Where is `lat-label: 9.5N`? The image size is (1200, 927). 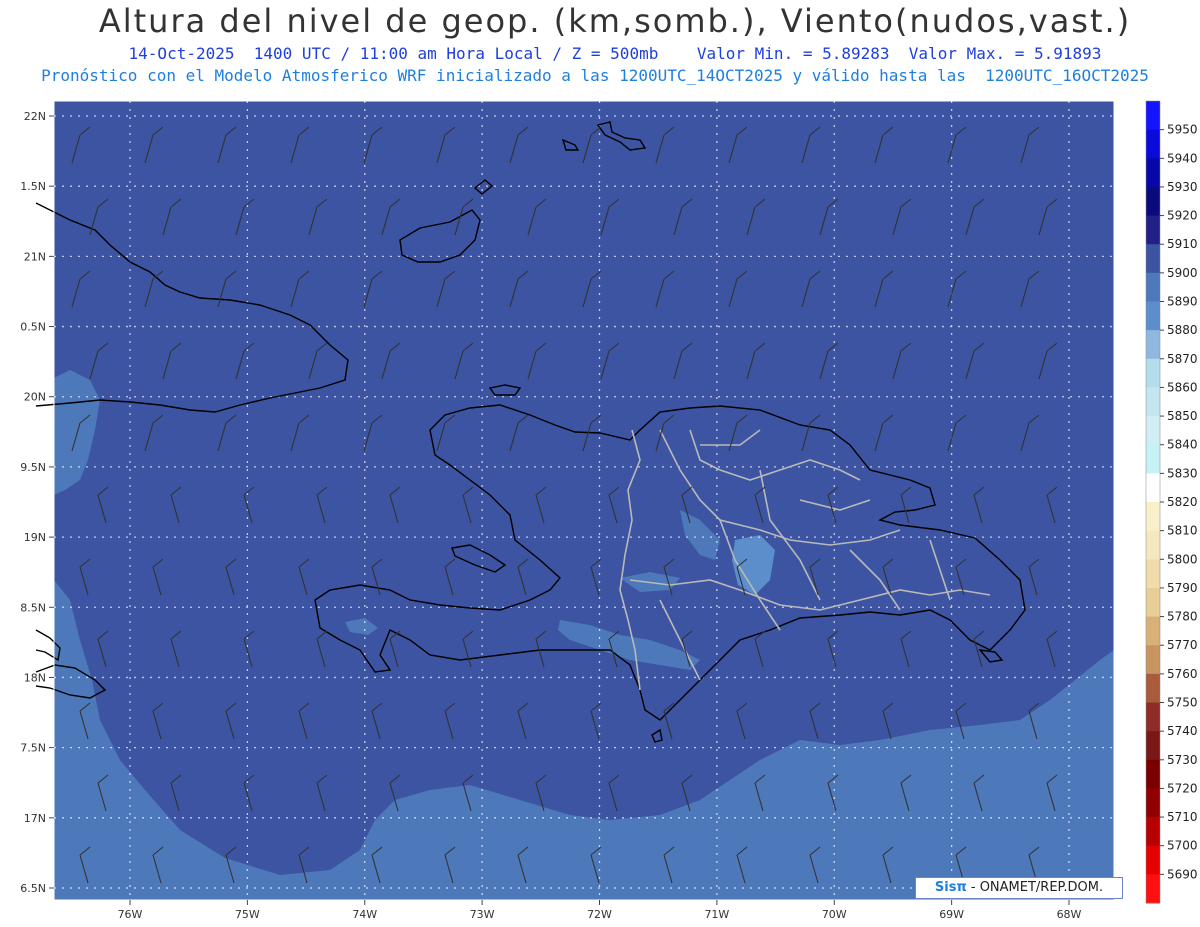 lat-label: 9.5N is located at coordinates (33, 467).